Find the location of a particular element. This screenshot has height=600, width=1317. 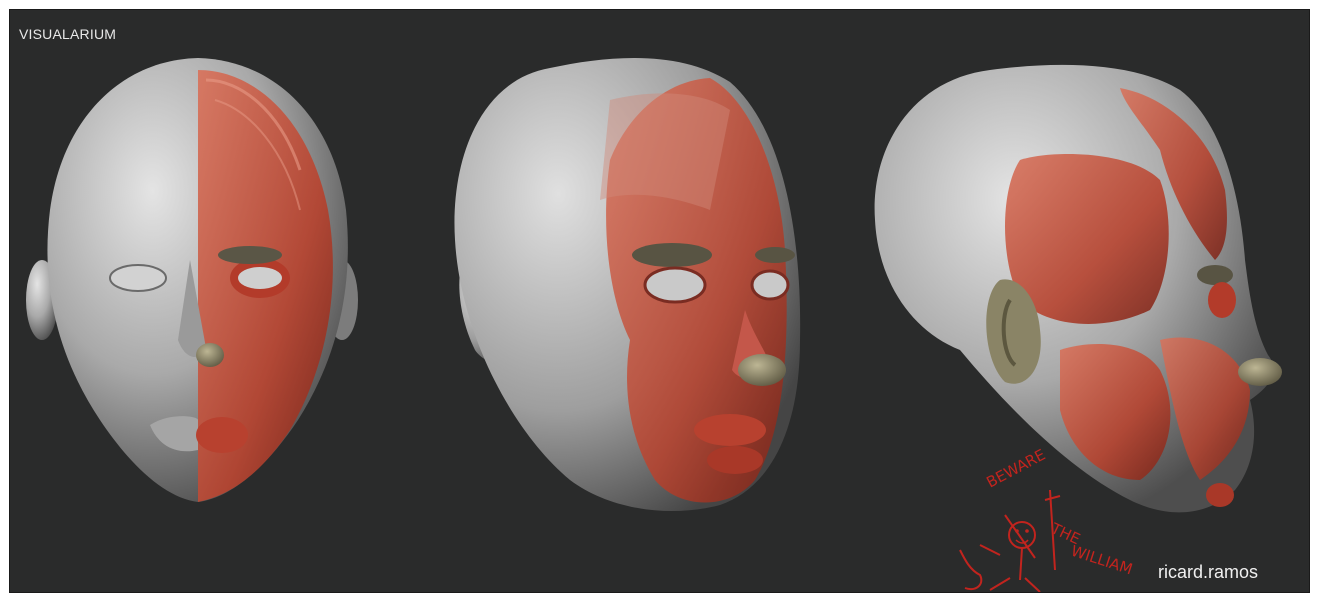

doodle-word-william: WILLIAM is located at coordinates (1102, 560).